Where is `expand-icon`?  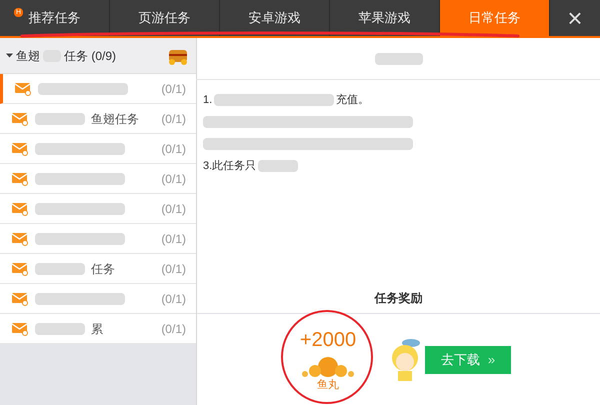 expand-icon is located at coordinates (9, 55).